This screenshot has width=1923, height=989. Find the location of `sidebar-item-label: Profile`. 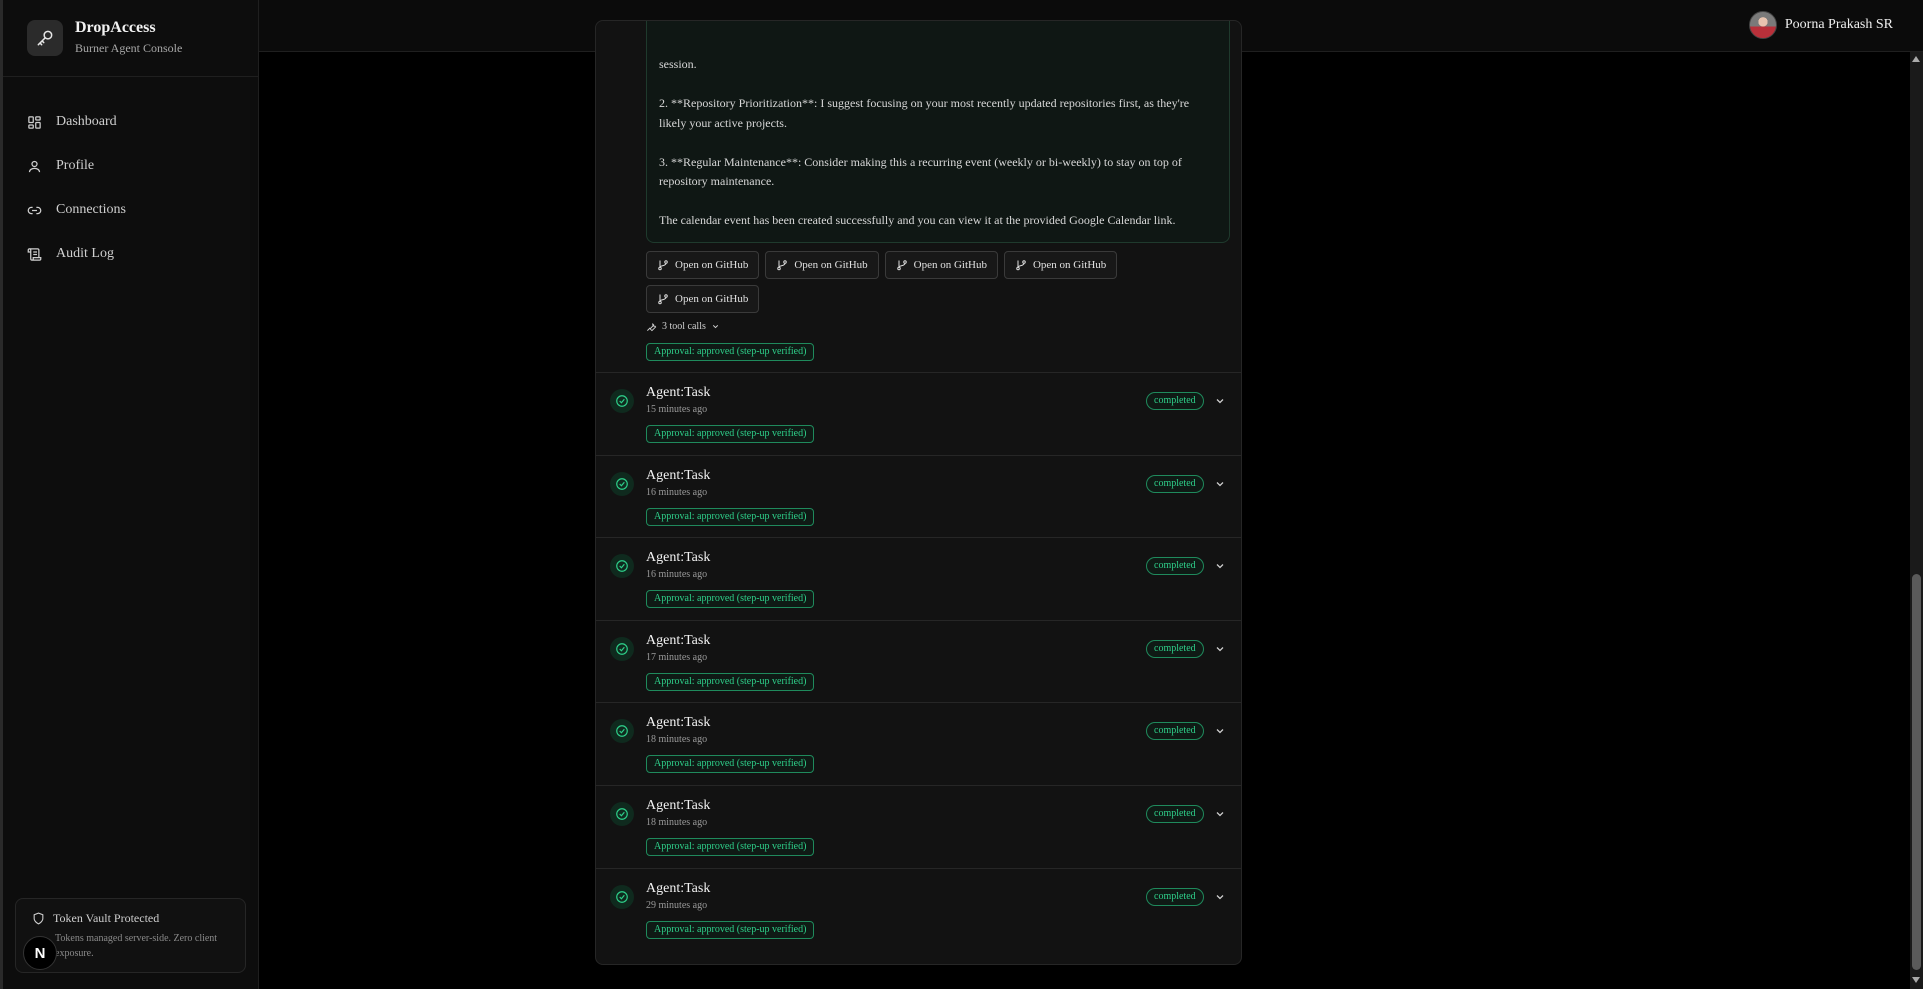

sidebar-item-label: Profile is located at coordinates (75, 165).